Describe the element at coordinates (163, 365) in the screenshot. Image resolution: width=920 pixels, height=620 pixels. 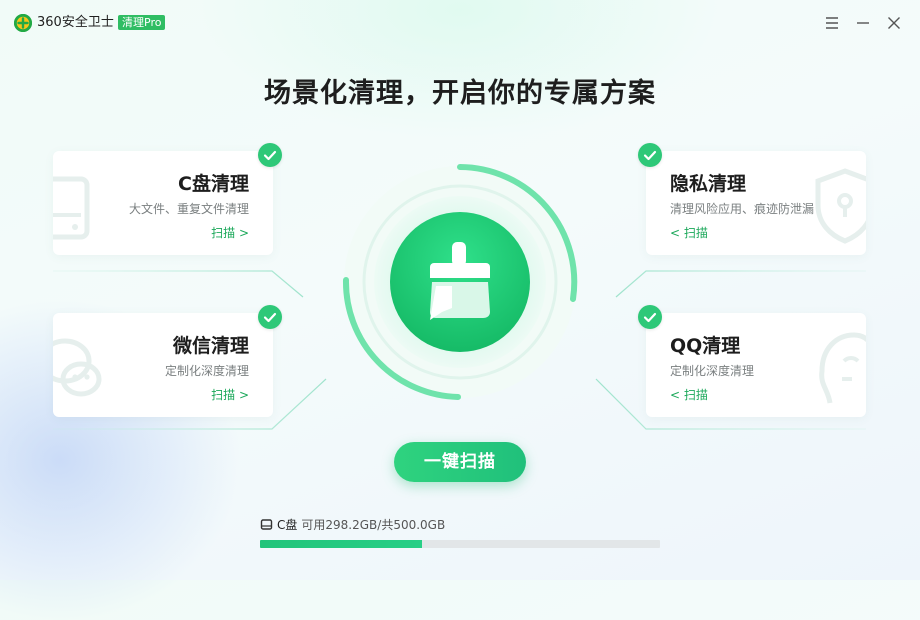
I see `card-wechat-clean: 微信清理 定制化深度清理 扫描 >` at that location.